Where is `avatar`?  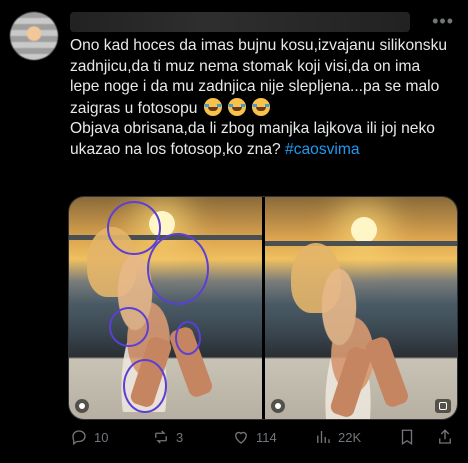 avatar is located at coordinates (34, 36).